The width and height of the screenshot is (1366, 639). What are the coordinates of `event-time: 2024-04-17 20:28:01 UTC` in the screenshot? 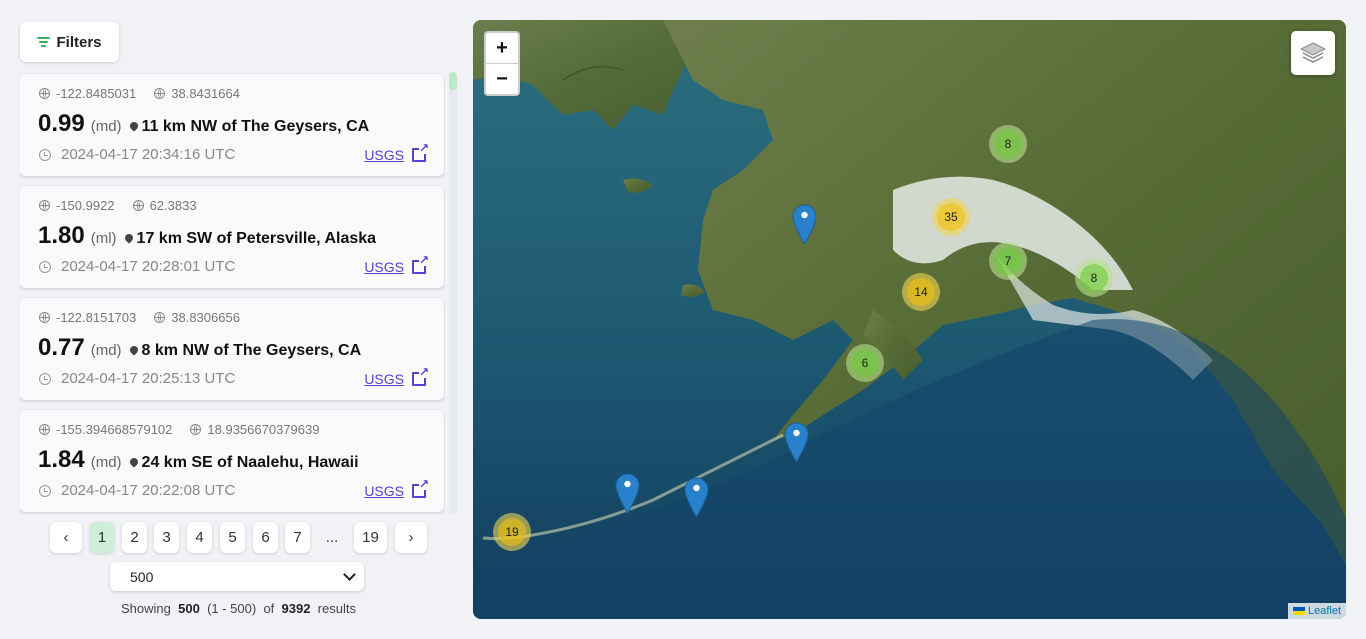 It's located at (148, 266).